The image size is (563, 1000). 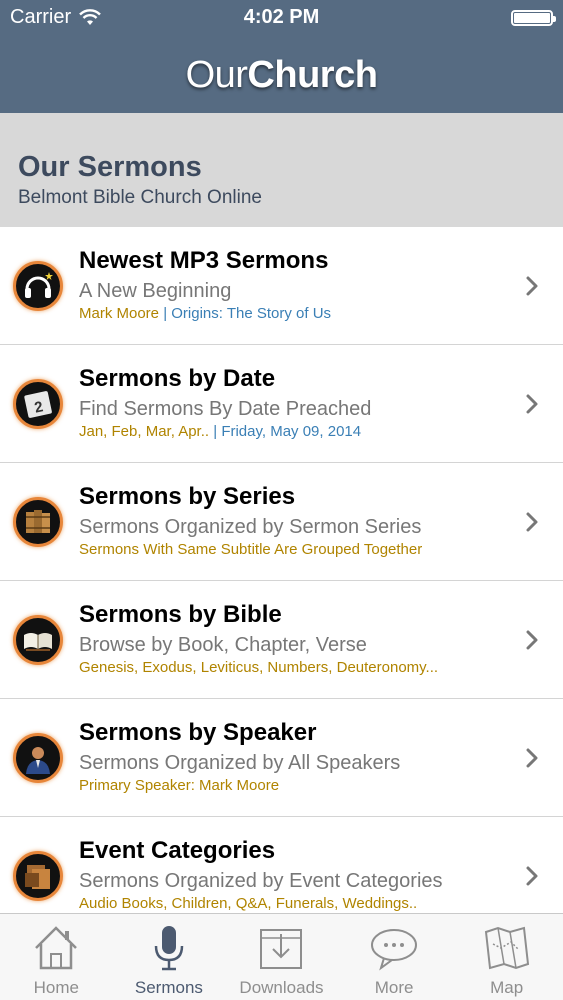 I want to click on list-item-title: Event Categories, so click(x=177, y=850).